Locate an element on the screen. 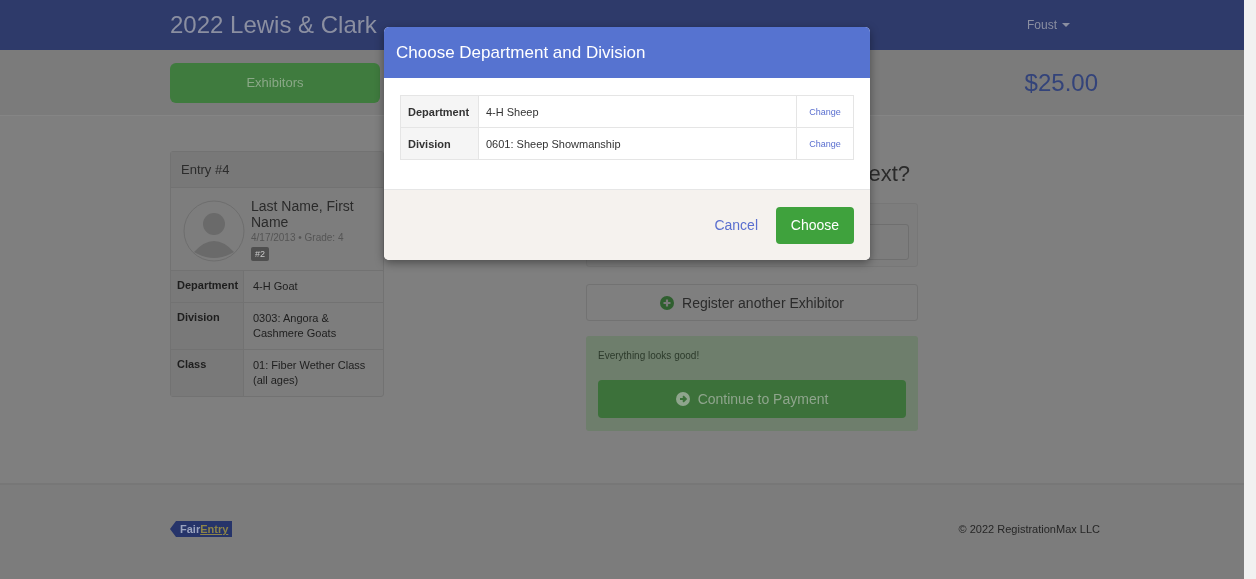  field-value: 01: Fiber Wether Class (all ages) is located at coordinates (309, 373).